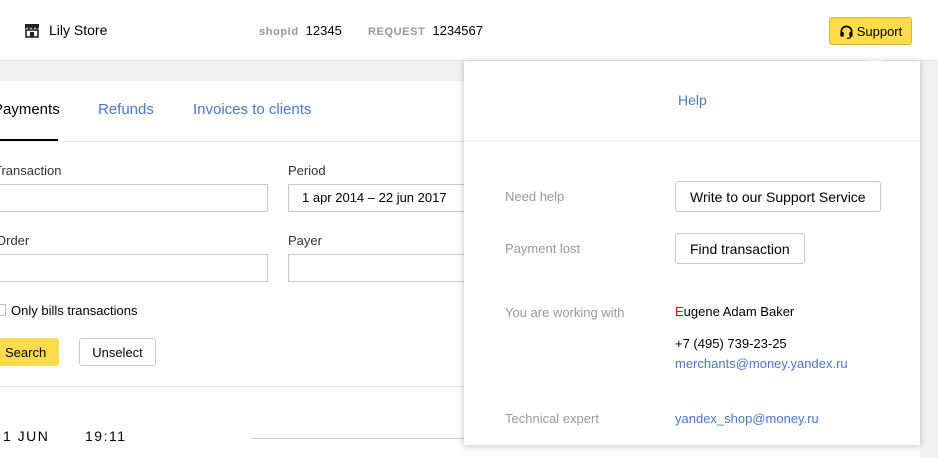 The height and width of the screenshot is (458, 938). I want to click on support-button: Support, so click(870, 31).